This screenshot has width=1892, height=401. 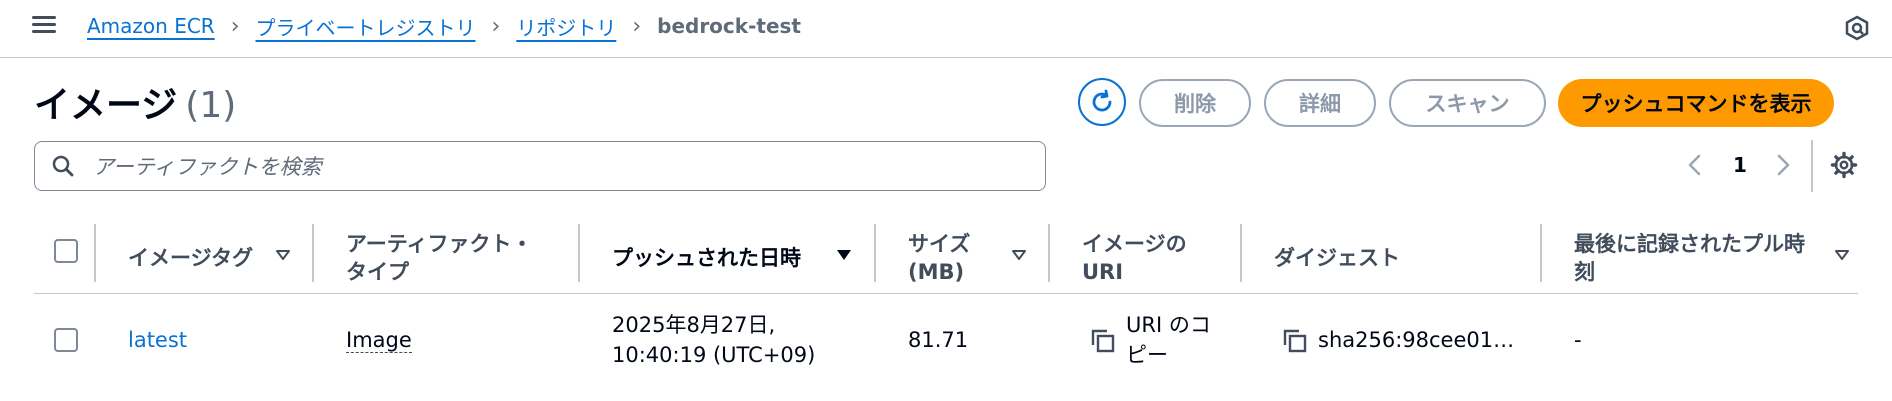 What do you see at coordinates (558, 167) in the screenshot?
I see `search-input` at bounding box center [558, 167].